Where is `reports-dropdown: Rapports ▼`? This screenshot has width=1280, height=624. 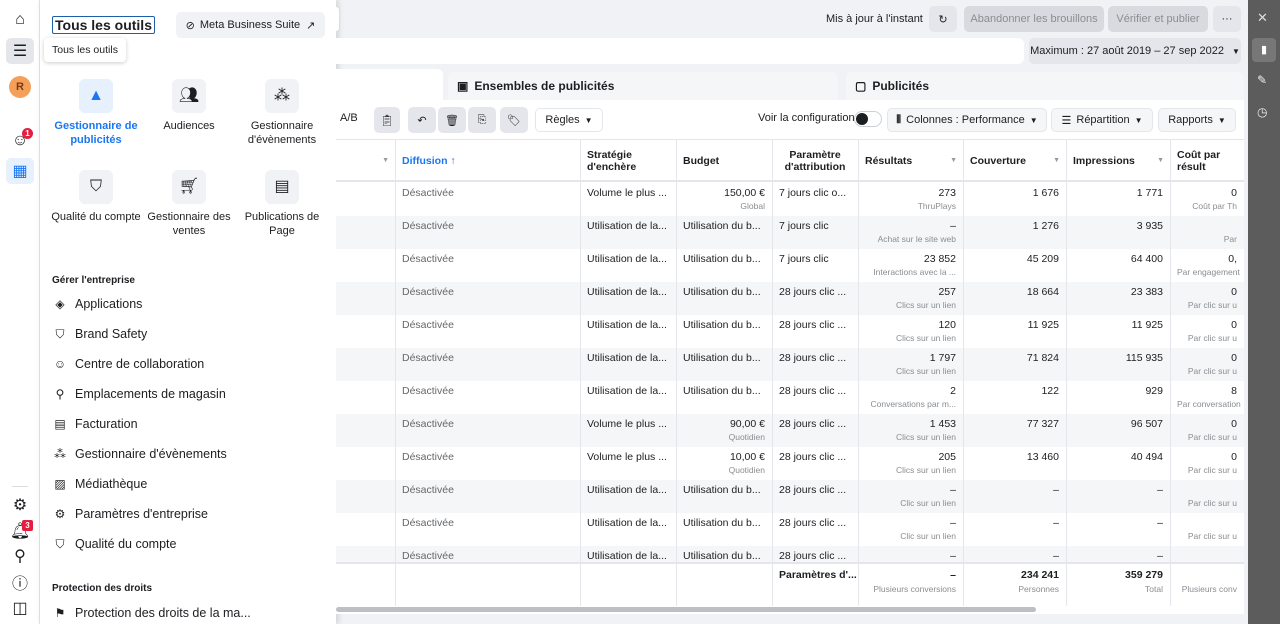 reports-dropdown: Rapports ▼ is located at coordinates (1197, 120).